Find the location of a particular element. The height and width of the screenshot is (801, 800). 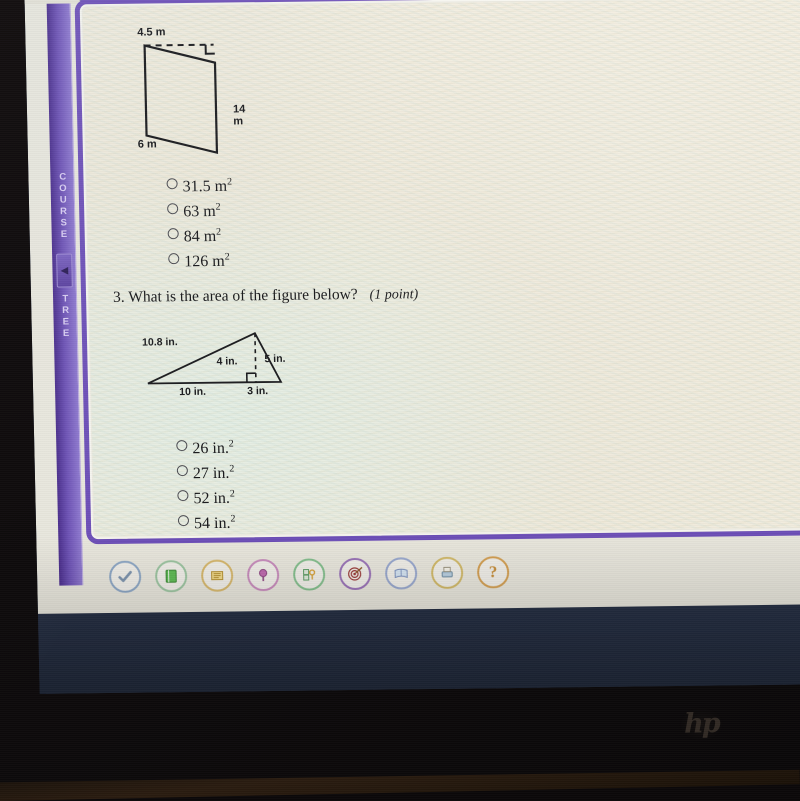

q3-choice-2-label: 27 in.2 is located at coordinates (213, 473).